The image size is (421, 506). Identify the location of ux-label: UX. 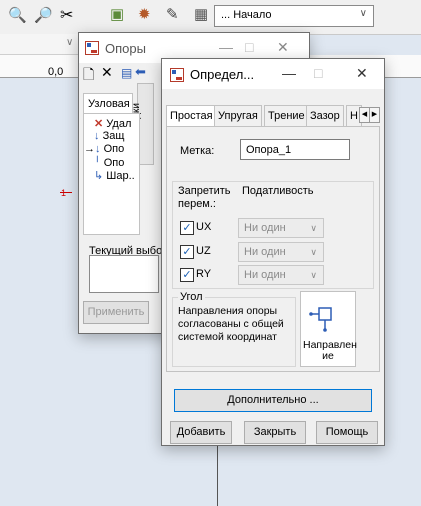
(204, 227).